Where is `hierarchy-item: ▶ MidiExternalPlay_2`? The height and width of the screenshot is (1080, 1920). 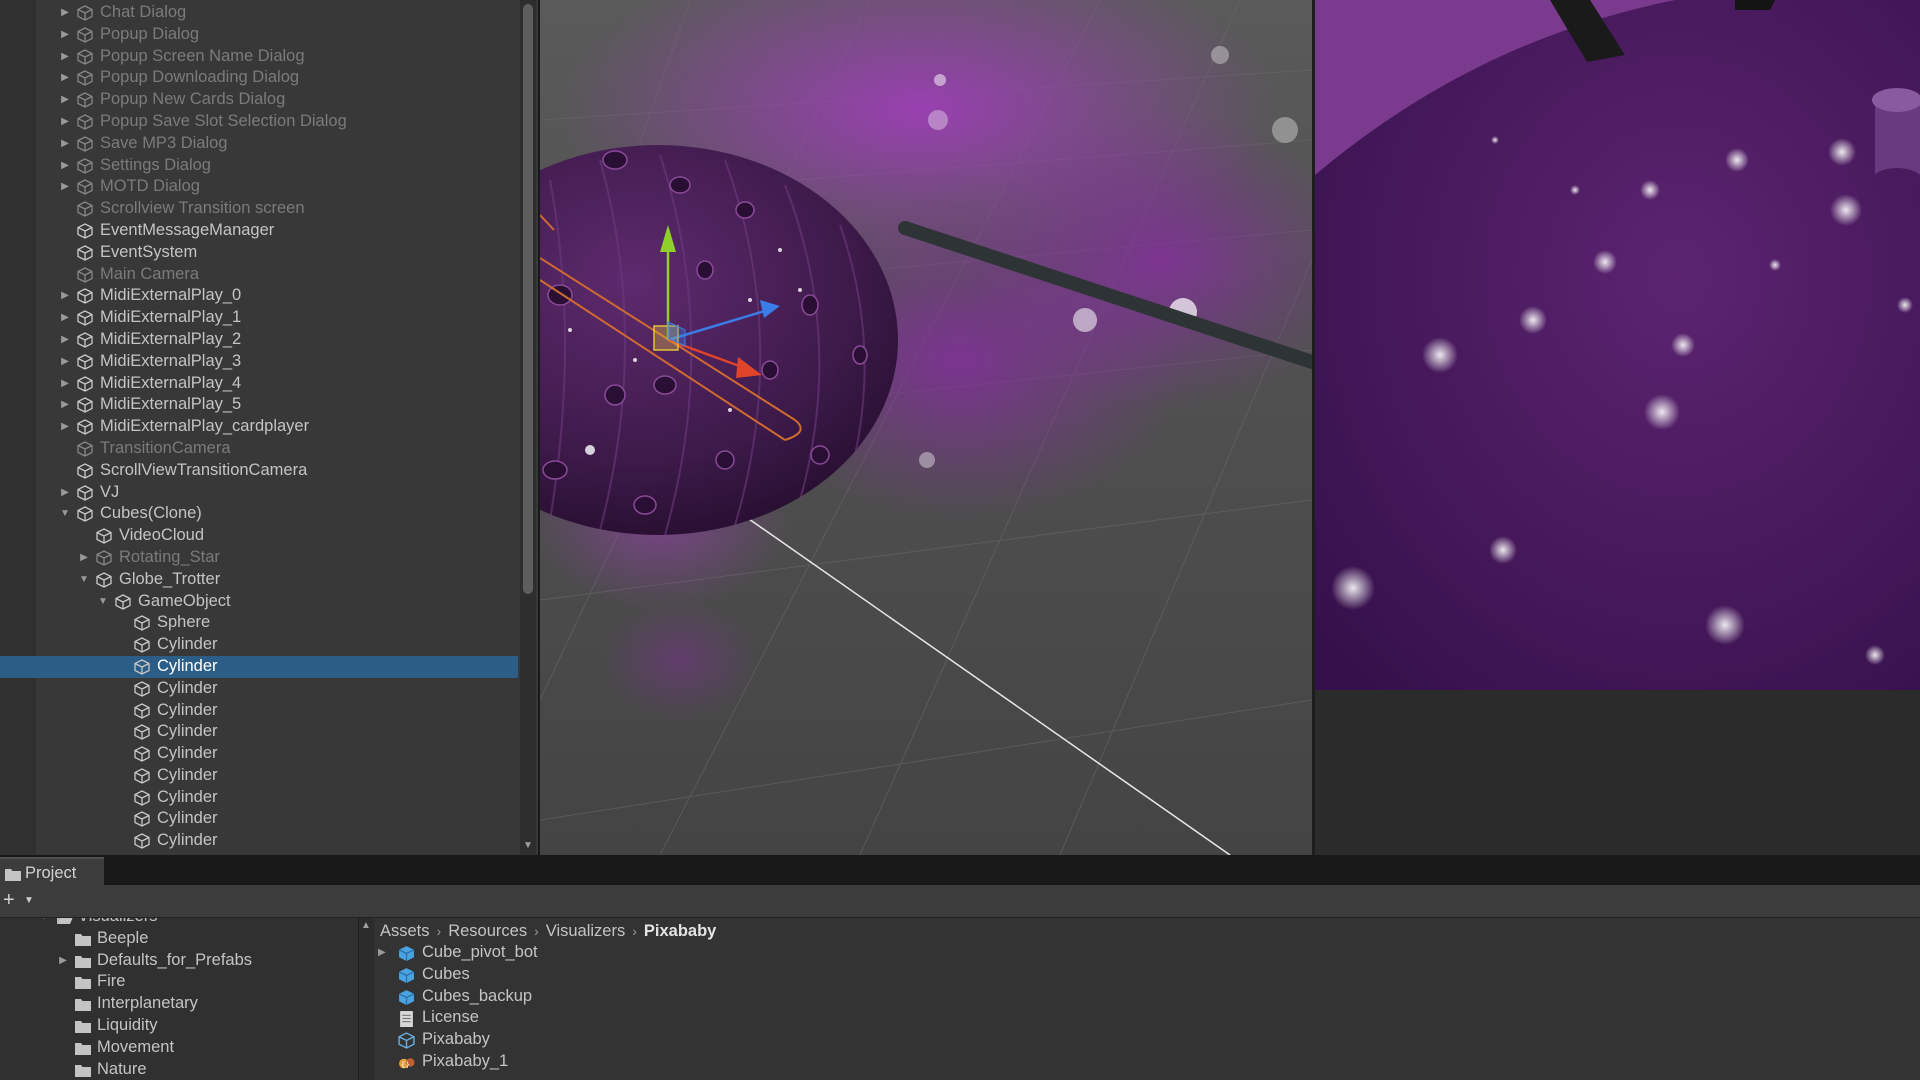 hierarchy-item: ▶ MidiExternalPlay_2 is located at coordinates (259, 340).